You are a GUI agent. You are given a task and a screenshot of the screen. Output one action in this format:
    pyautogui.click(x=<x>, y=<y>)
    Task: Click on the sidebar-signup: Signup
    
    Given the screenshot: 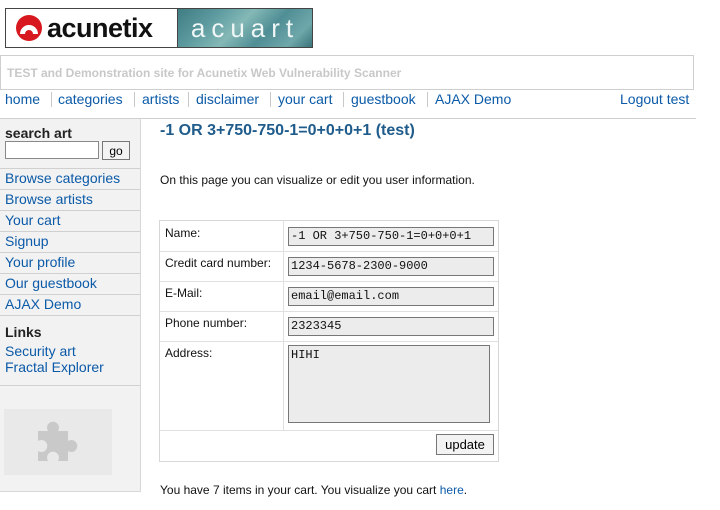 What is the action you would take?
    pyautogui.click(x=27, y=241)
    